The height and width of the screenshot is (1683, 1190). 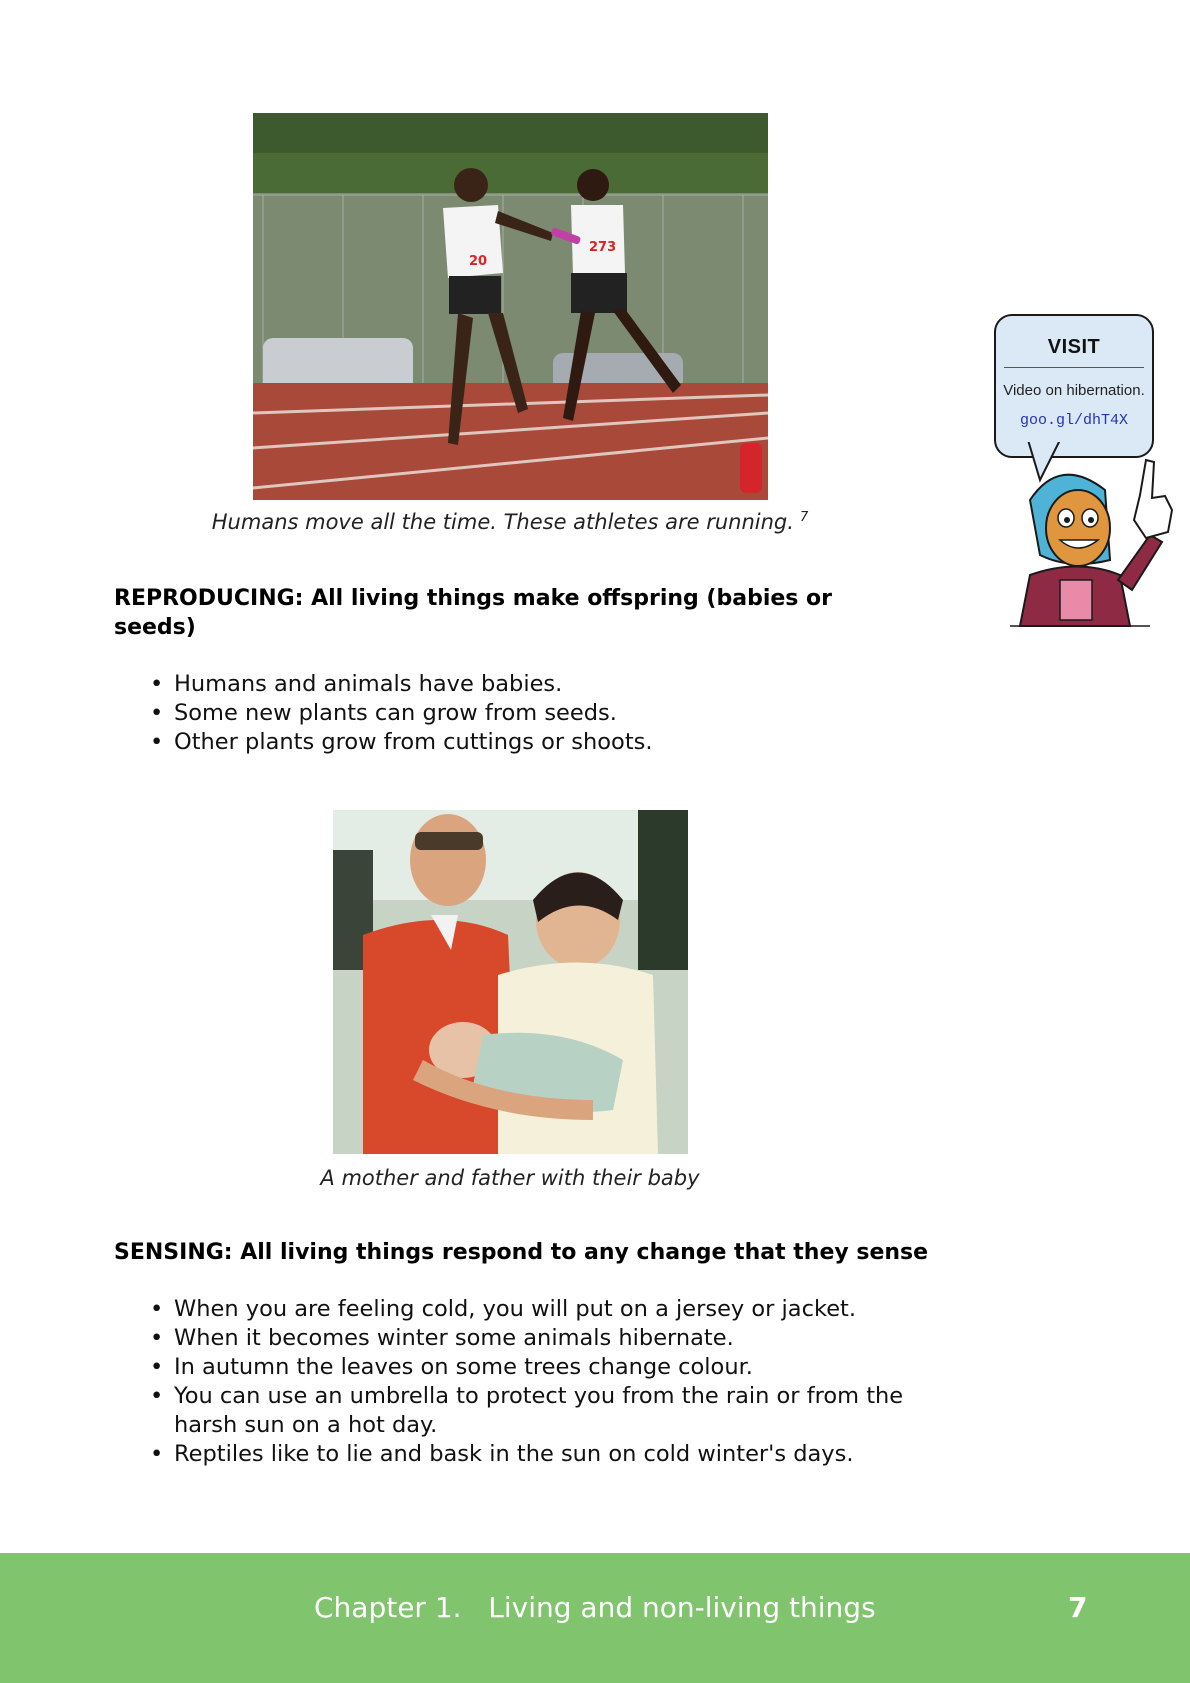 I want to click on family-photo, so click(x=510, y=982).